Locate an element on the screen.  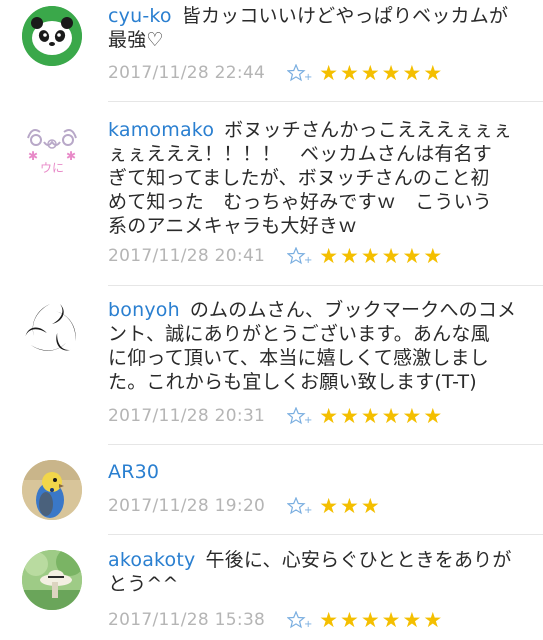
username-link: akoakoty is located at coordinates (151, 560).